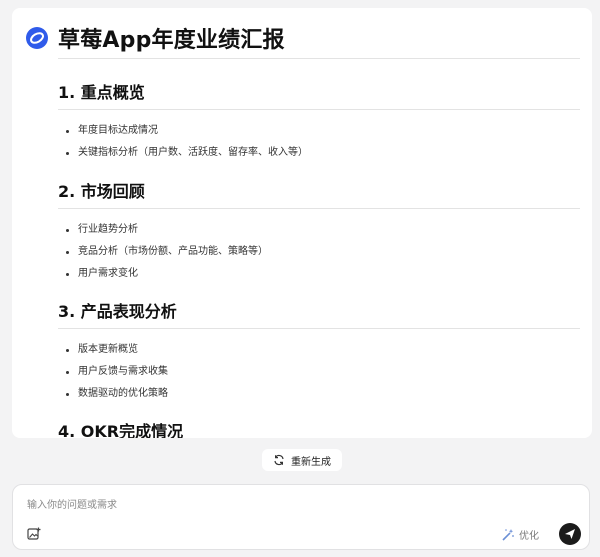 This screenshot has height=557, width=600. I want to click on app-logo-icon, so click(37, 38).